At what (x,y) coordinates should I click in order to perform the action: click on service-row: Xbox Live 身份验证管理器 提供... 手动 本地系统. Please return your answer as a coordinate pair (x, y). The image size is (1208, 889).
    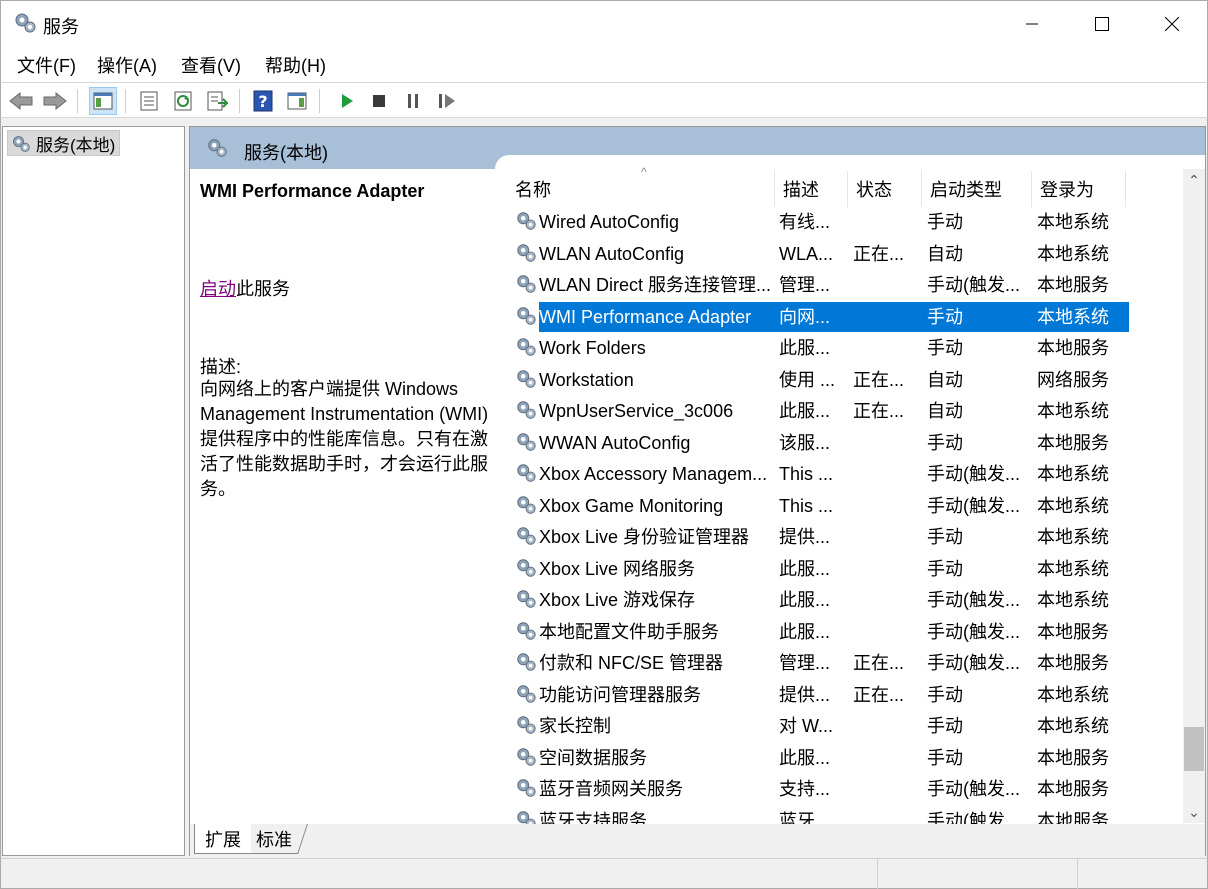
    Looking at the image, I should click on (822, 537).